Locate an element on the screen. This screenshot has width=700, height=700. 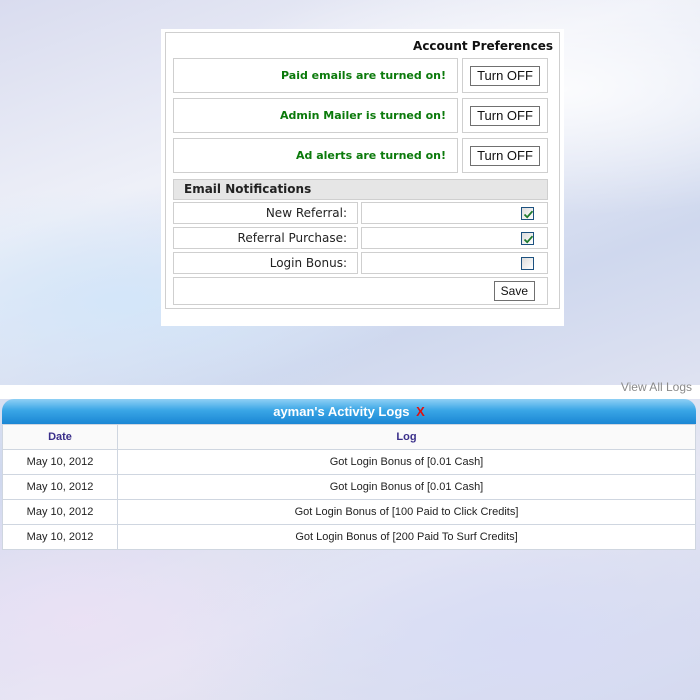
activity-logs-header: ayman's Activity Logs X is located at coordinates (349, 411).